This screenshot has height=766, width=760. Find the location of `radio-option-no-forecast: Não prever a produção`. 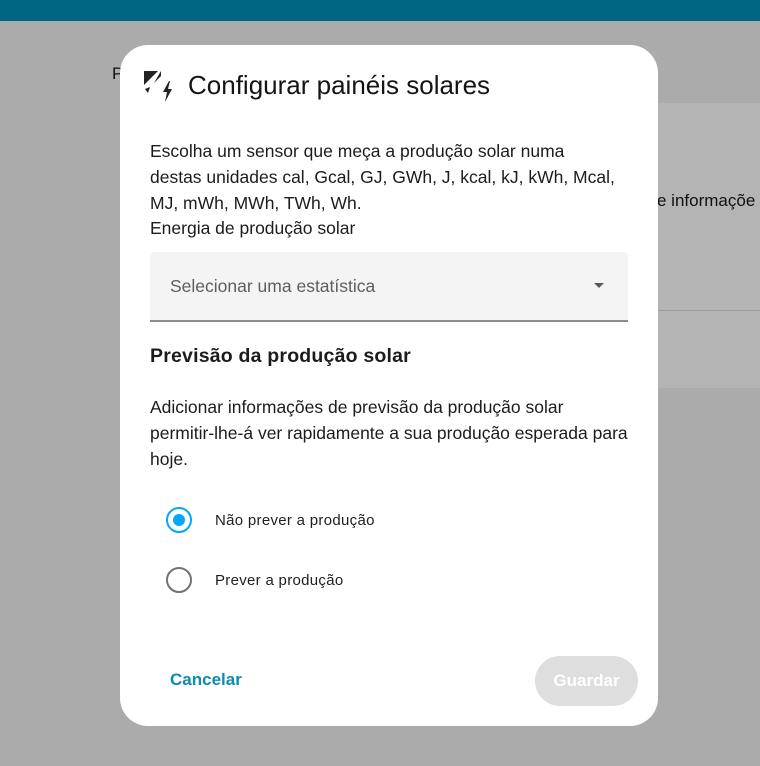

radio-option-no-forecast: Não prever a produção is located at coordinates (270, 520).